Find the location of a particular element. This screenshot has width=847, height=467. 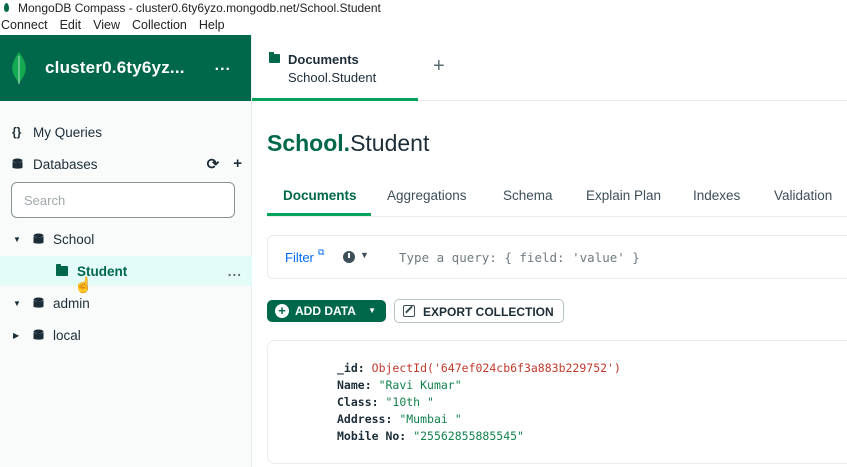

add-data-button: + ADD DATA ▼ is located at coordinates (326, 311).